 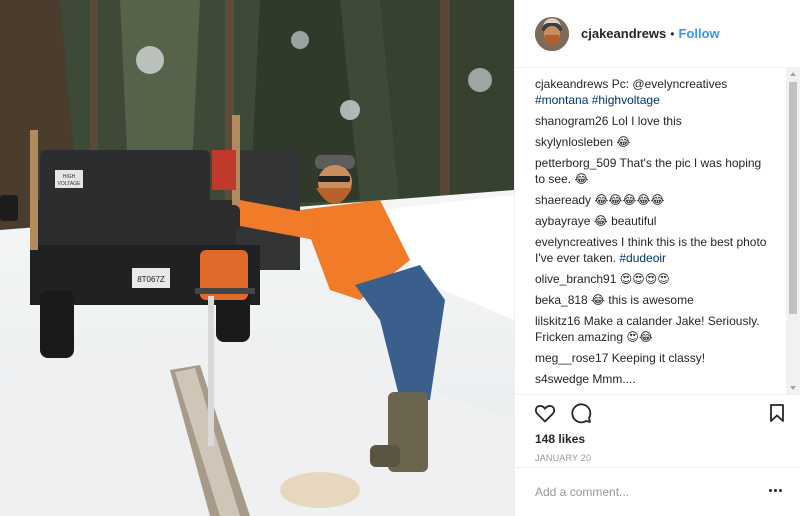 I want to click on caption-hashtags: #montana #highvoltage, so click(x=597, y=100).